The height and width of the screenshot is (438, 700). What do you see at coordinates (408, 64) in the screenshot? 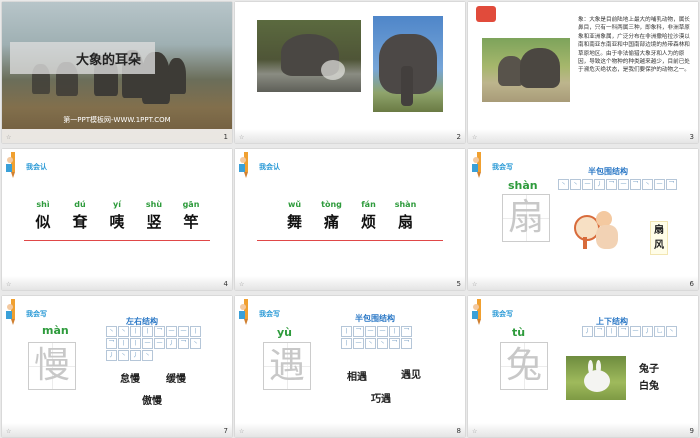
I see `elephant-front-photo` at bounding box center [408, 64].